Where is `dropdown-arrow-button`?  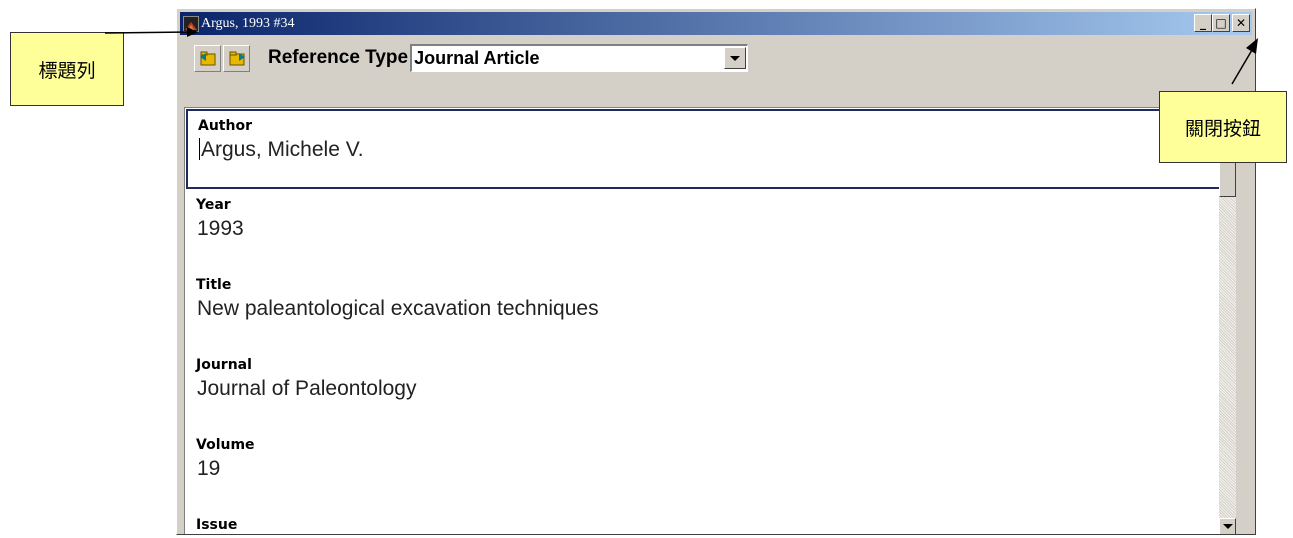
dropdown-arrow-button is located at coordinates (735, 58).